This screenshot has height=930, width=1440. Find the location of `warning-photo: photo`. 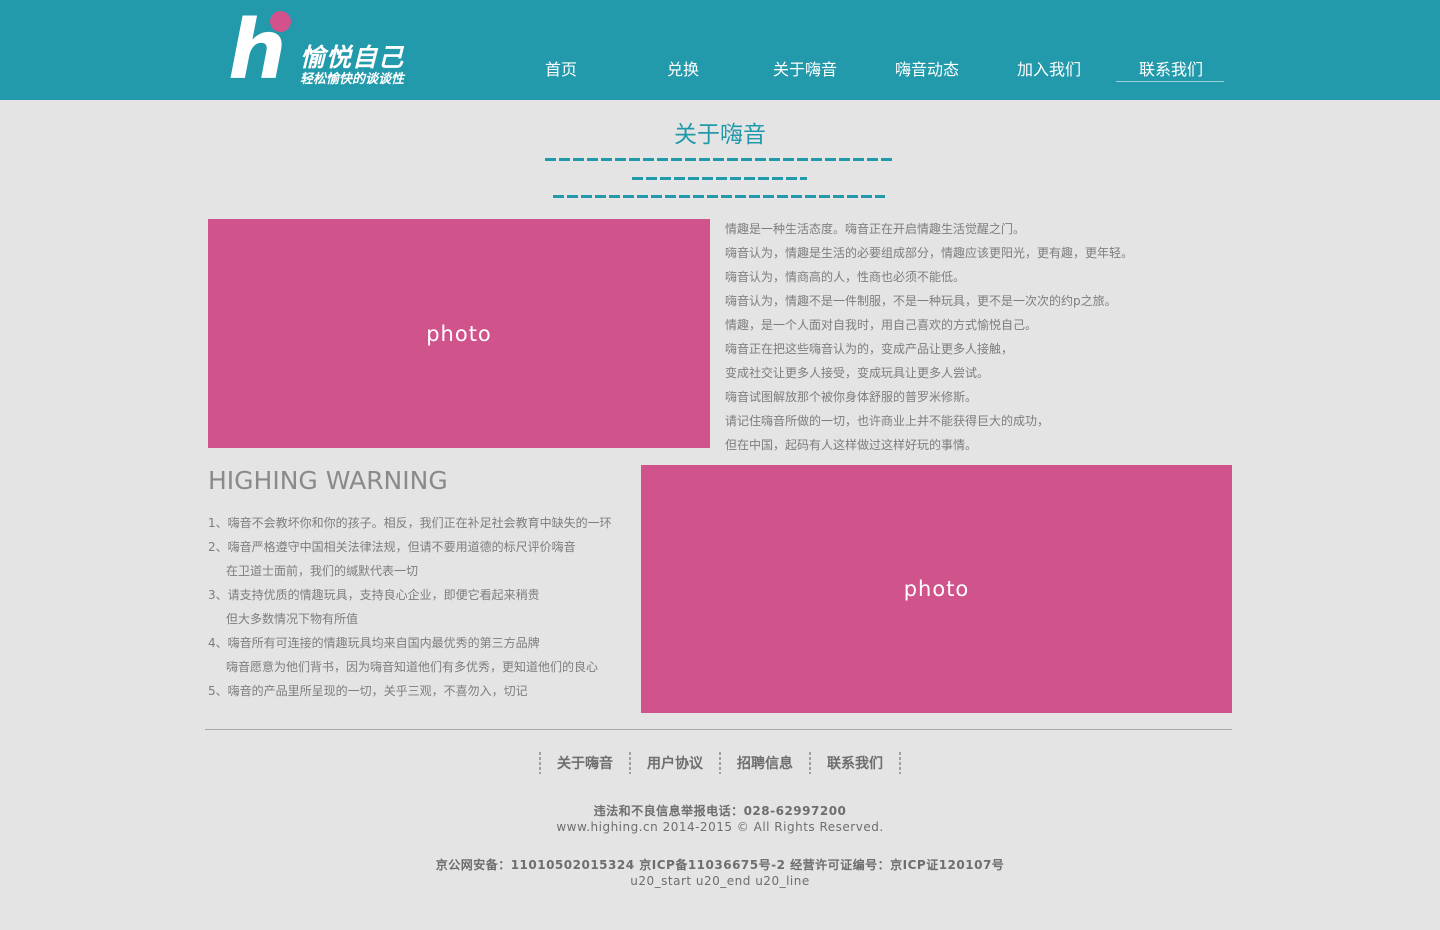

warning-photo: photo is located at coordinates (936, 589).